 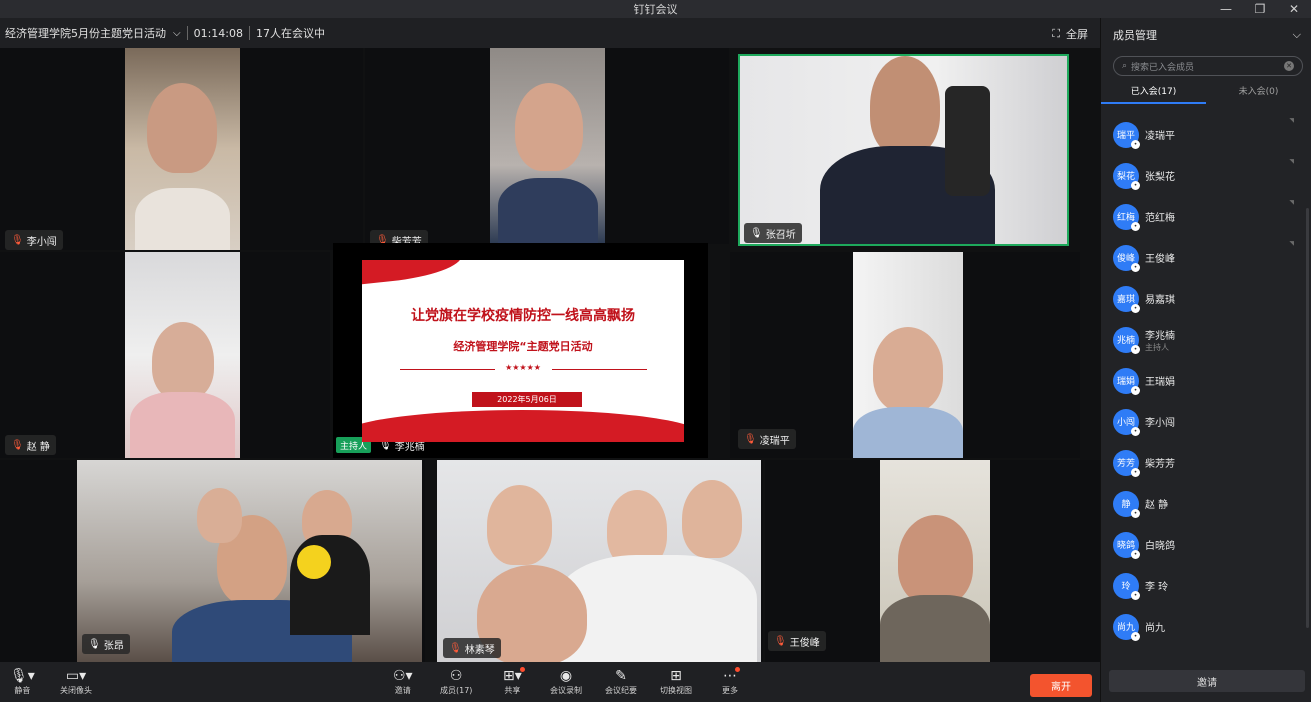 What do you see at coordinates (249, 33) in the screenshot?
I see `divider` at bounding box center [249, 33].